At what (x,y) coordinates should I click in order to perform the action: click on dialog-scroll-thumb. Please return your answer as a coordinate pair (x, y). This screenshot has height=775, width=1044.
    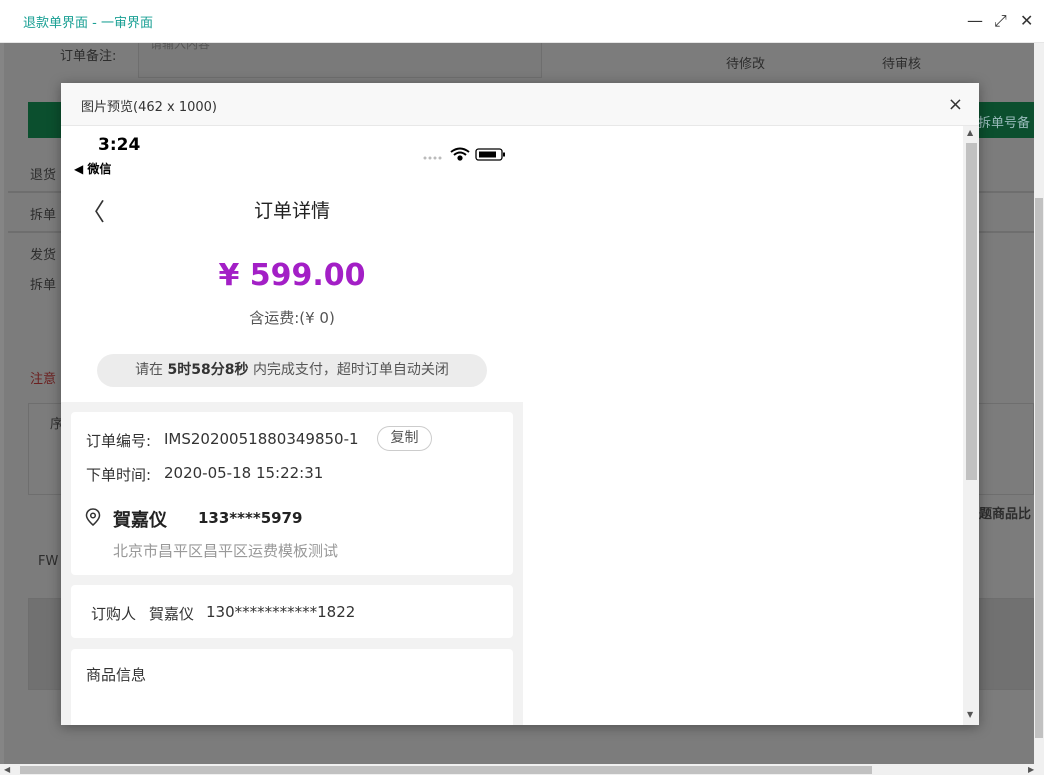
    Looking at the image, I should click on (971, 311).